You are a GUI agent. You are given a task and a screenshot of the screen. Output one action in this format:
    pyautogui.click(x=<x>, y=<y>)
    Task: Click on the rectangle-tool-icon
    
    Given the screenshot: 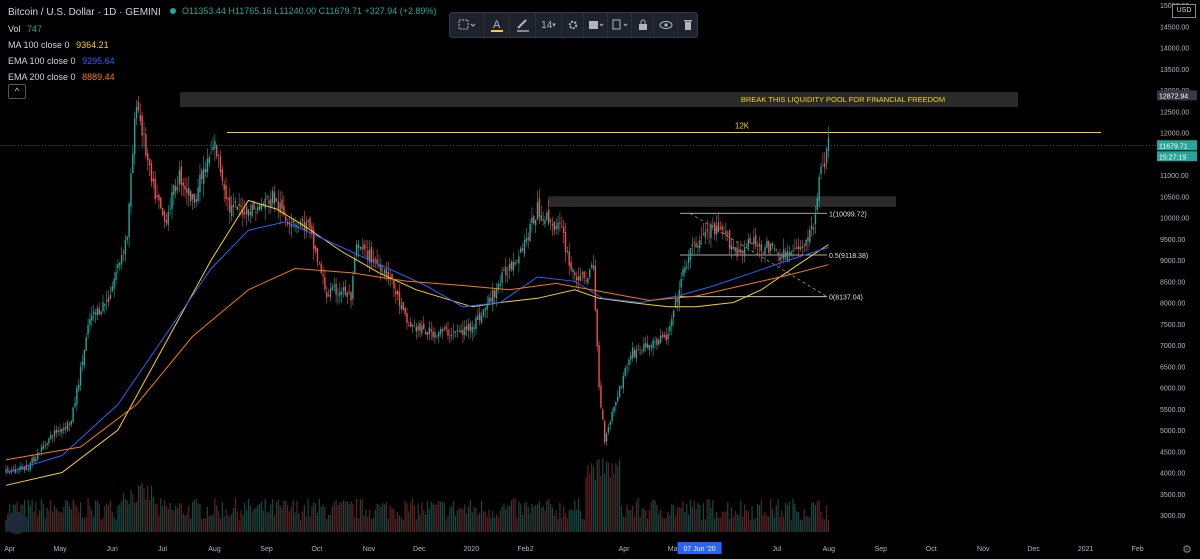 What is the action you would take?
    pyautogui.click(x=467, y=25)
    